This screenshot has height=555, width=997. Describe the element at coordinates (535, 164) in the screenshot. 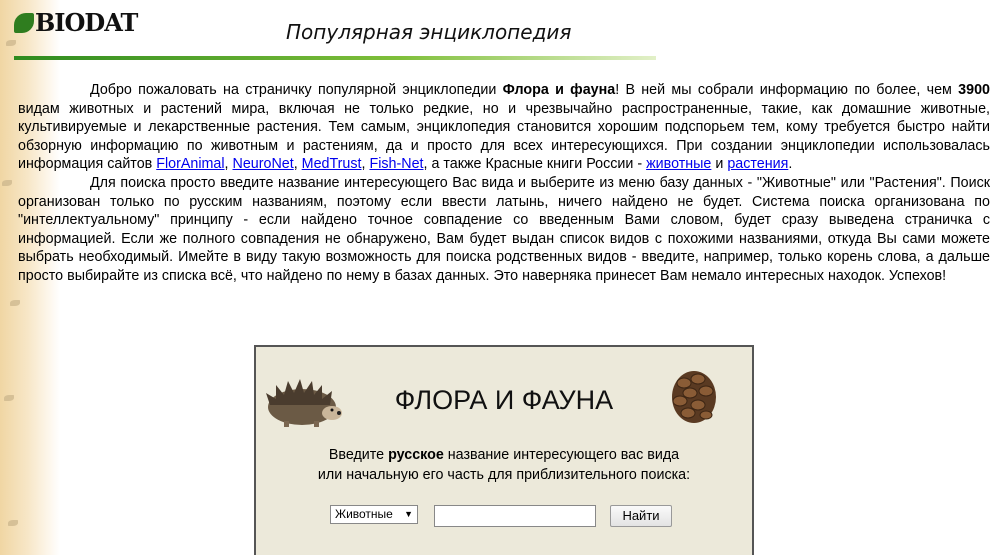

I see `text-fragment: , а также Красные книги России -` at that location.